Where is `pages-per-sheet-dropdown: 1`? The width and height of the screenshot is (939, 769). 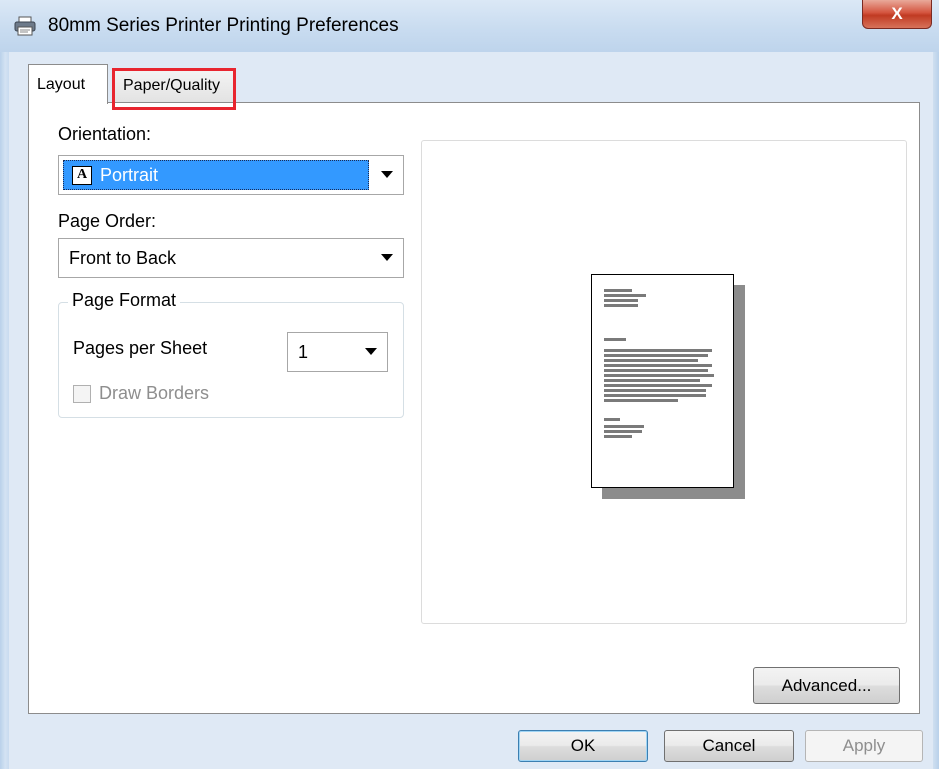
pages-per-sheet-dropdown: 1 is located at coordinates (337, 352).